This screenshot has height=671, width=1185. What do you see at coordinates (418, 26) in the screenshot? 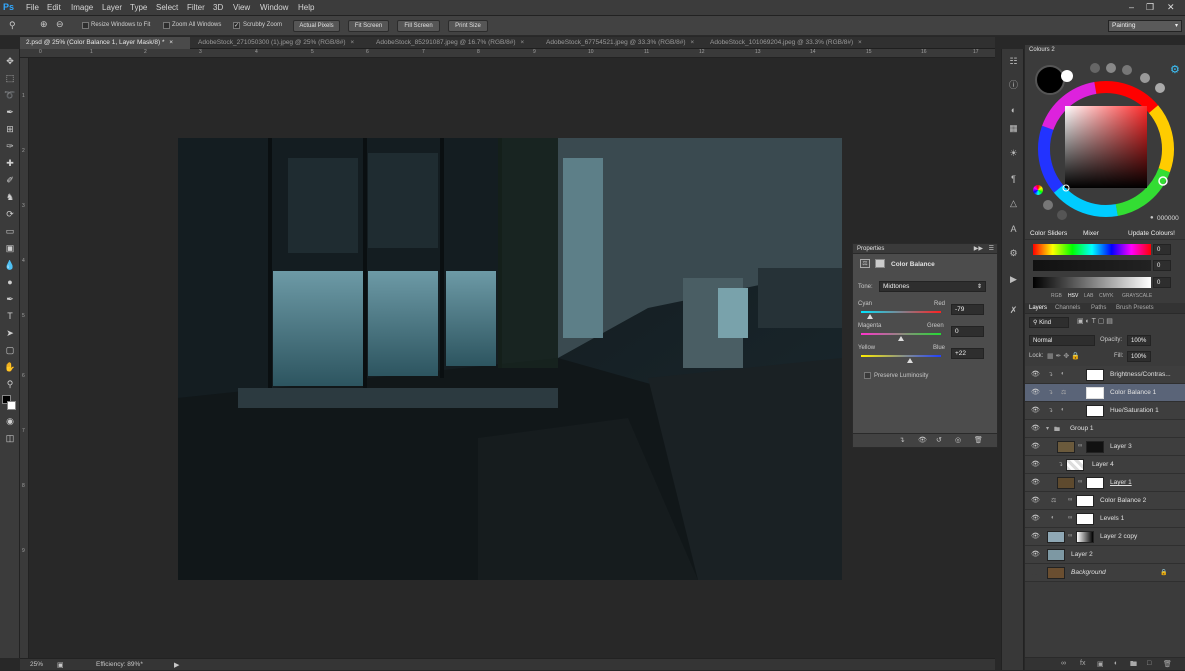
I see `fill-screen-button: Fill Screen` at bounding box center [418, 26].